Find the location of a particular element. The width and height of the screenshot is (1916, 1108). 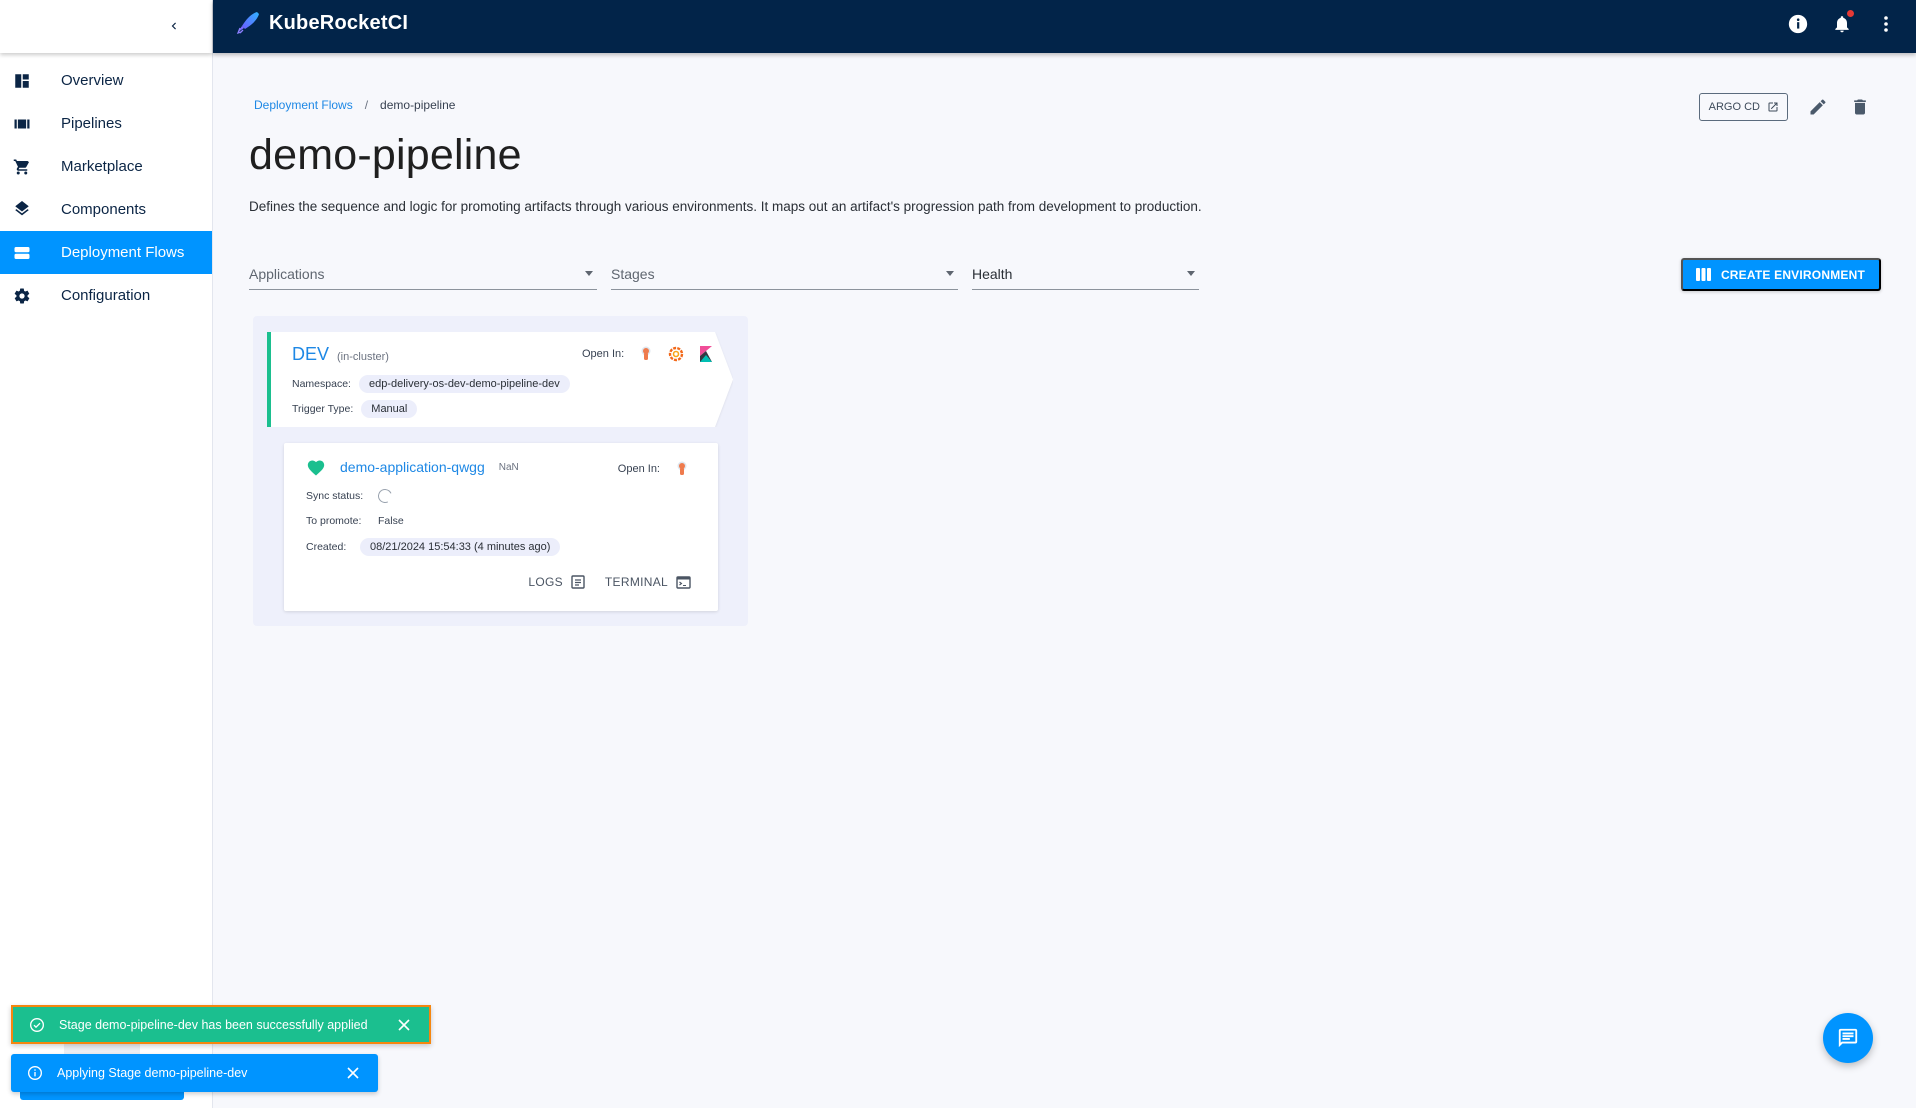

stage-cluster: (in-cluster) is located at coordinates (363, 357).